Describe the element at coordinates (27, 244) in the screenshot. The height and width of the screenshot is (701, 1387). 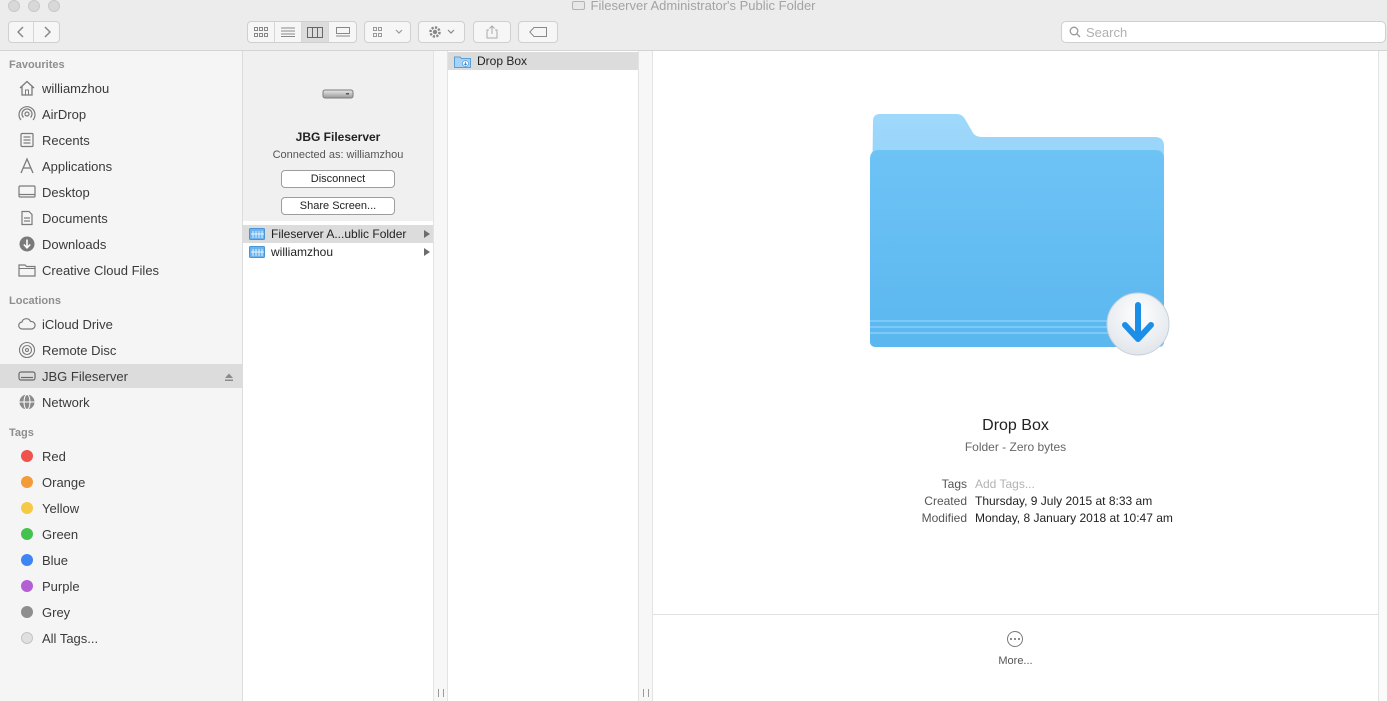
I see `downloads-icon` at that location.